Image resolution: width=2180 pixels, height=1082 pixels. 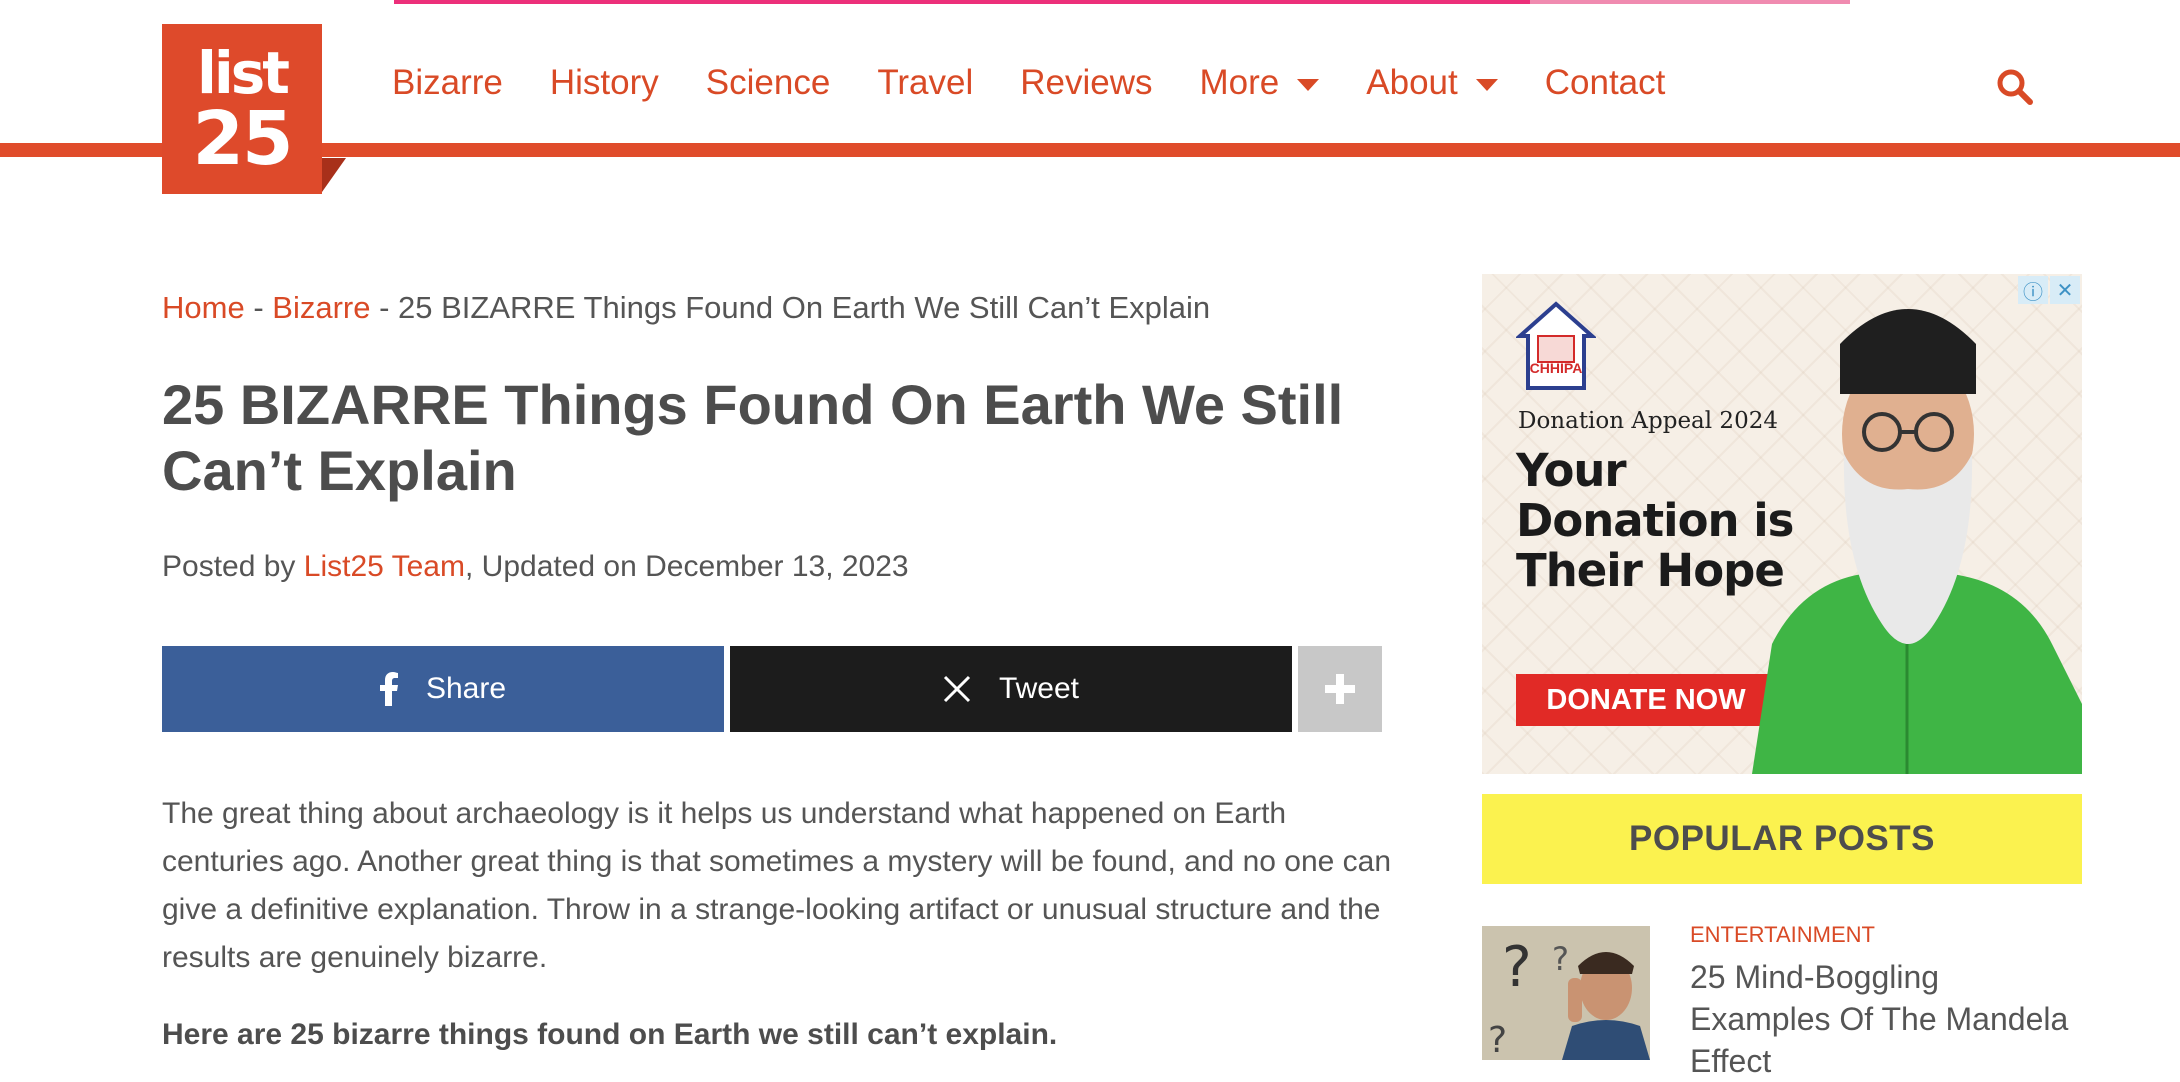 I want to click on breadcrumb-home: Home, so click(x=203, y=307).